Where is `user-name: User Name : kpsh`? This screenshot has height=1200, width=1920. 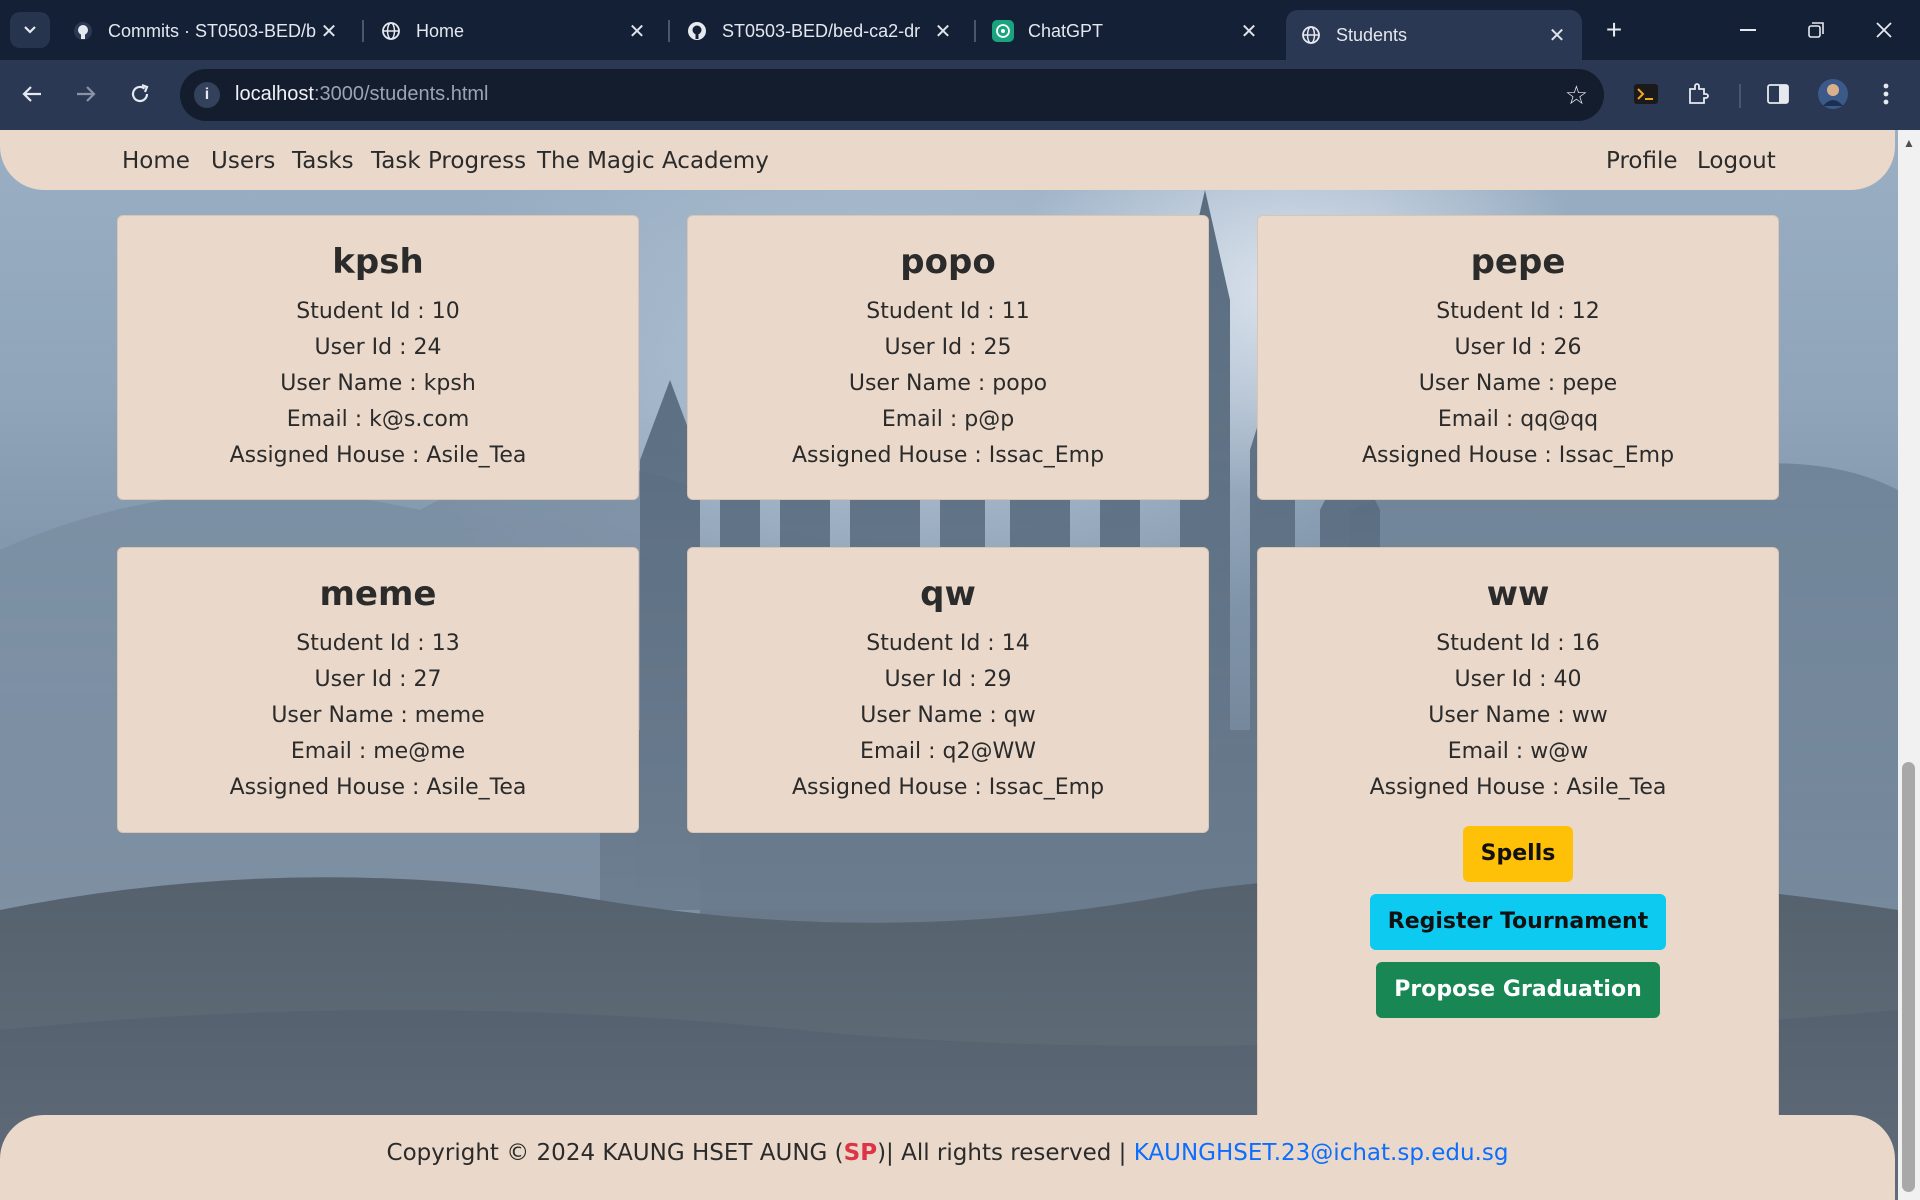 user-name: User Name : kpsh is located at coordinates (378, 383).